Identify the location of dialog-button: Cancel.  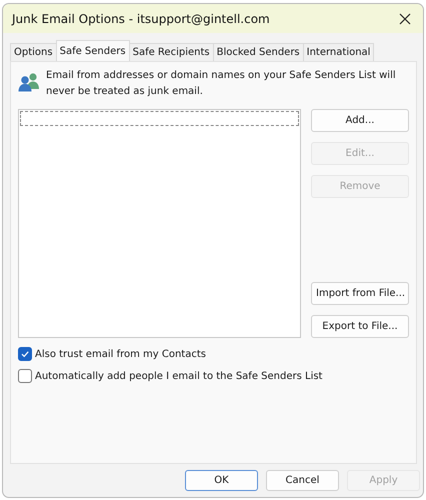
(302, 480).